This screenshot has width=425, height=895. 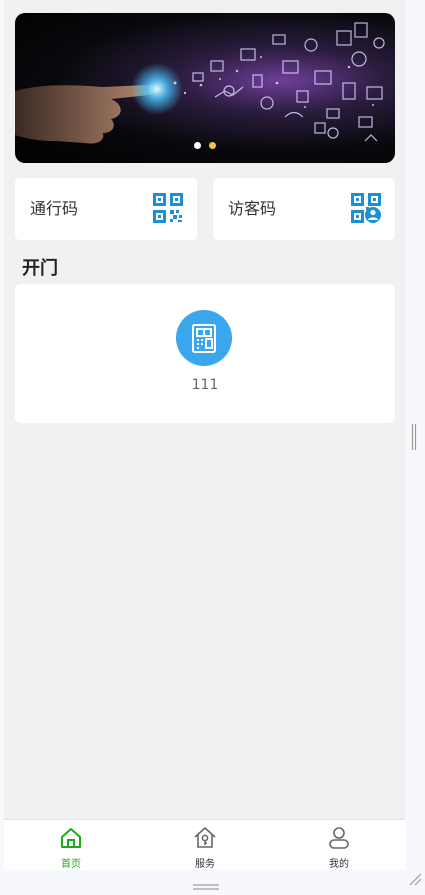 I want to click on visitor-code-label: 访客码, so click(x=252, y=208).